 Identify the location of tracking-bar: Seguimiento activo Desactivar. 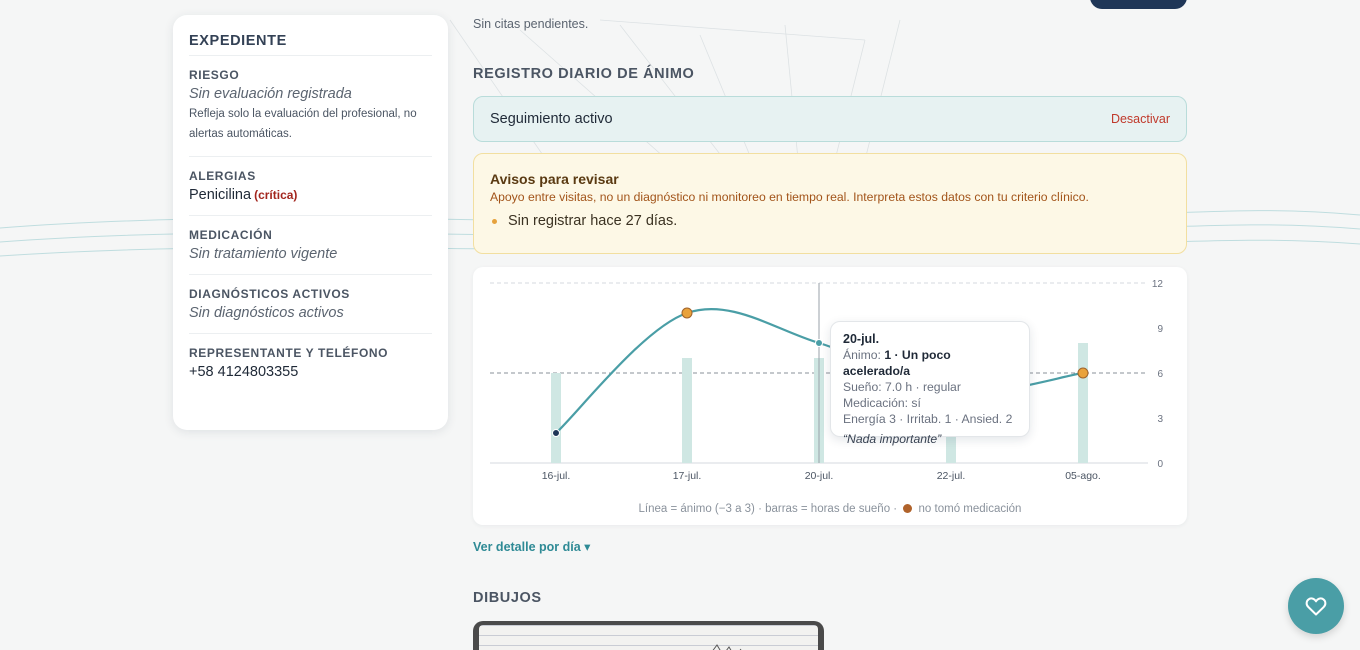
(830, 119).